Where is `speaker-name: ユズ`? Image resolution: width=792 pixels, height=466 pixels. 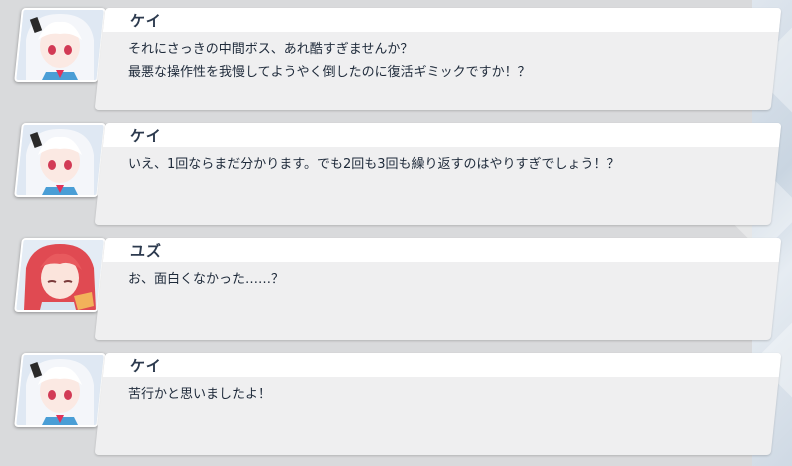
speaker-name: ユズ is located at coordinates (146, 251).